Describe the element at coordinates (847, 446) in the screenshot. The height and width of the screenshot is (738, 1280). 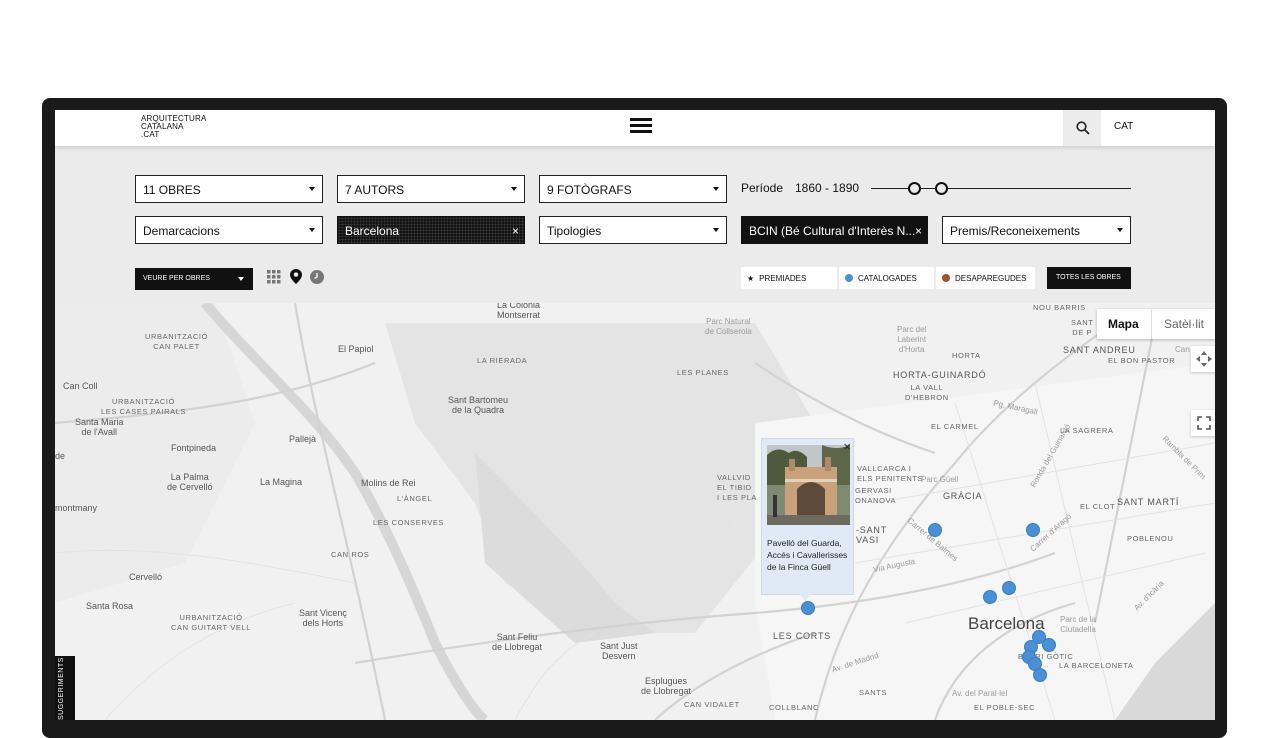
I see `close-icon: ×` at that location.